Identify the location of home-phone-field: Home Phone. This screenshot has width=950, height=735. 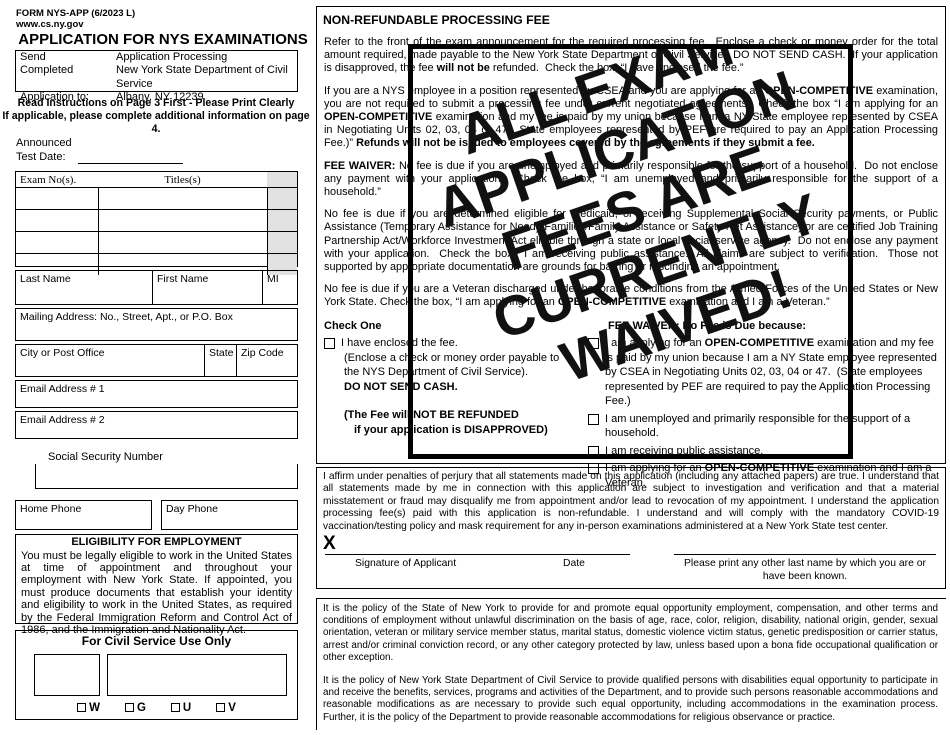
(83, 515).